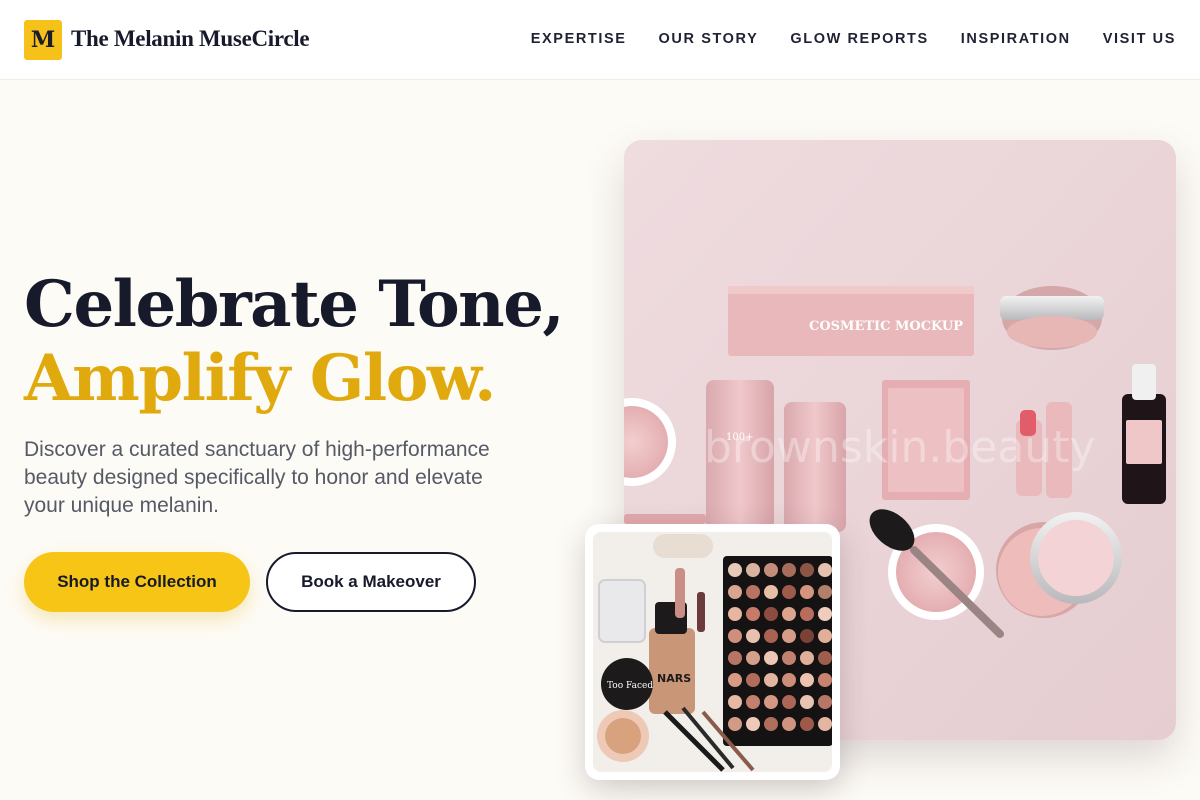  Describe the element at coordinates (859, 39) in the screenshot. I see `nav-link-glow-reports: GLOW REPORTS` at that location.